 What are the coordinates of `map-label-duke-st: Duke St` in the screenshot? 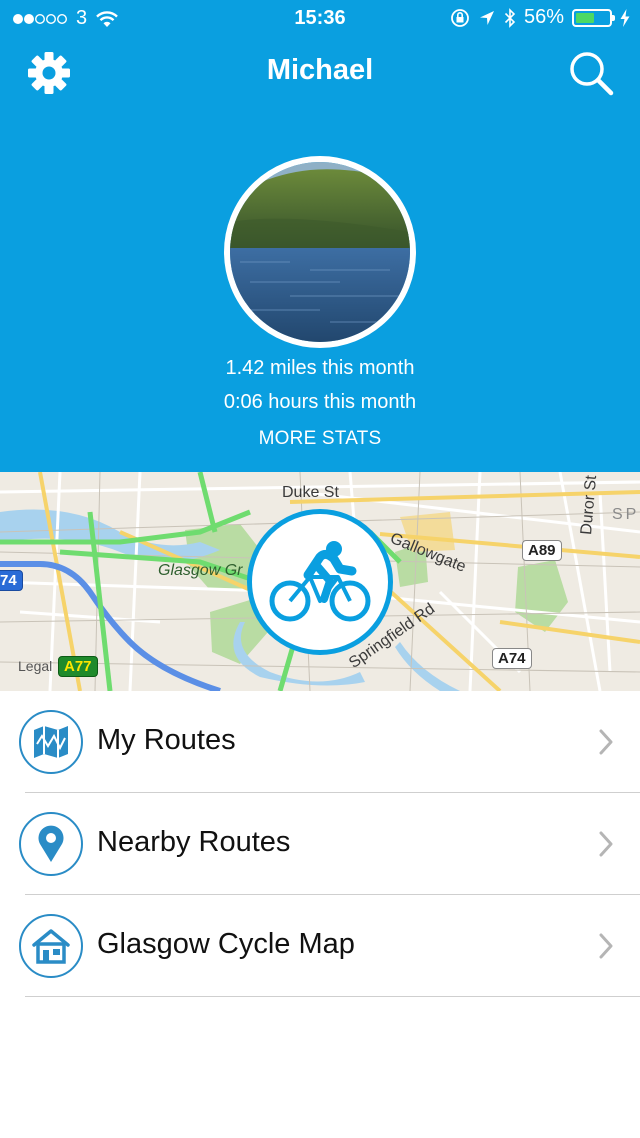 It's located at (310, 492).